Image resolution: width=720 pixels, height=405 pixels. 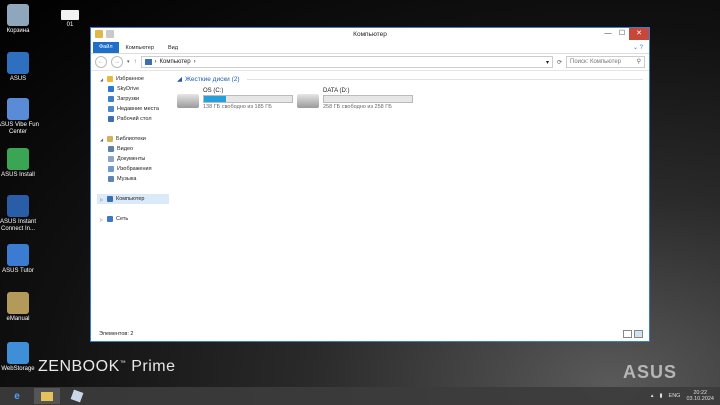 I want to click on chevron-right-icon: ›, so click(x=195, y=62).